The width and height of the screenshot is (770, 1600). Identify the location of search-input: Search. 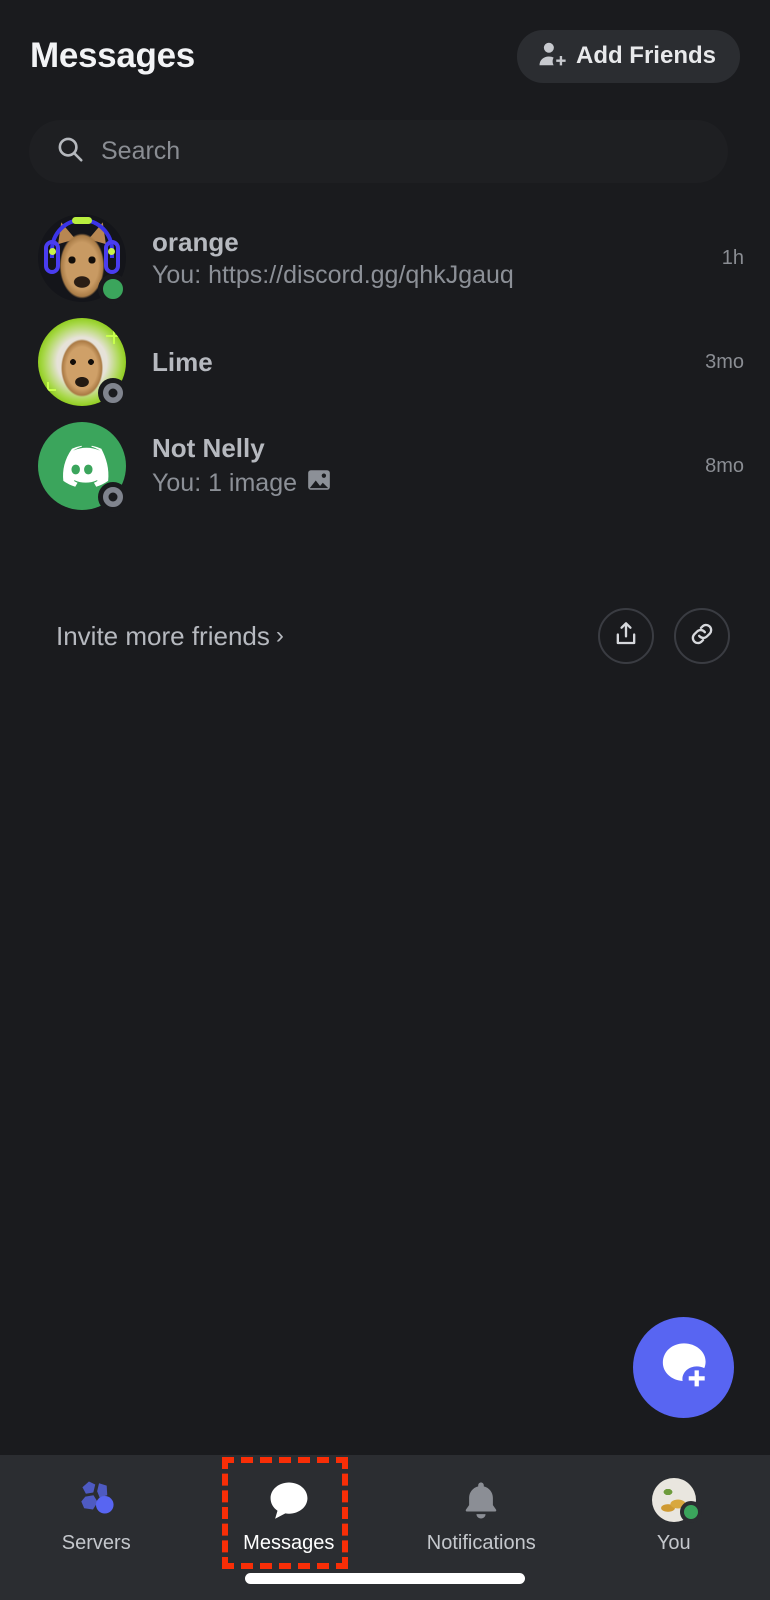
(378, 151).